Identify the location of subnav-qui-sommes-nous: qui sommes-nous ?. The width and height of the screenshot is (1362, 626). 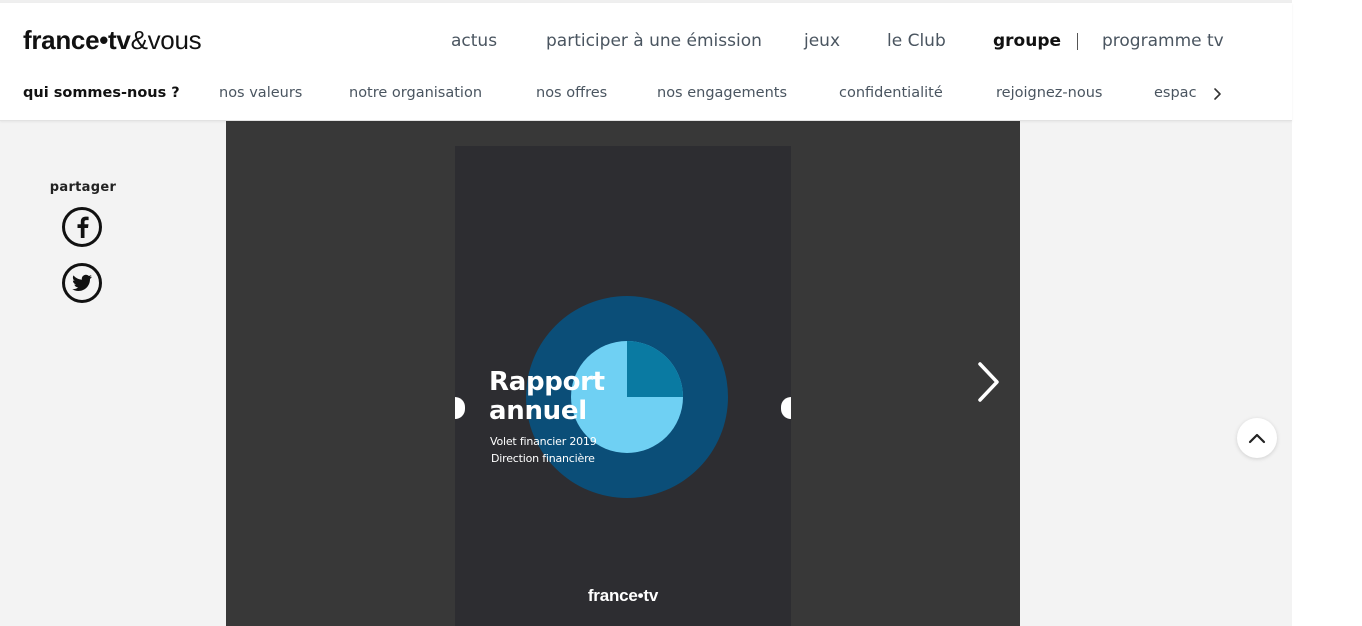
(101, 93).